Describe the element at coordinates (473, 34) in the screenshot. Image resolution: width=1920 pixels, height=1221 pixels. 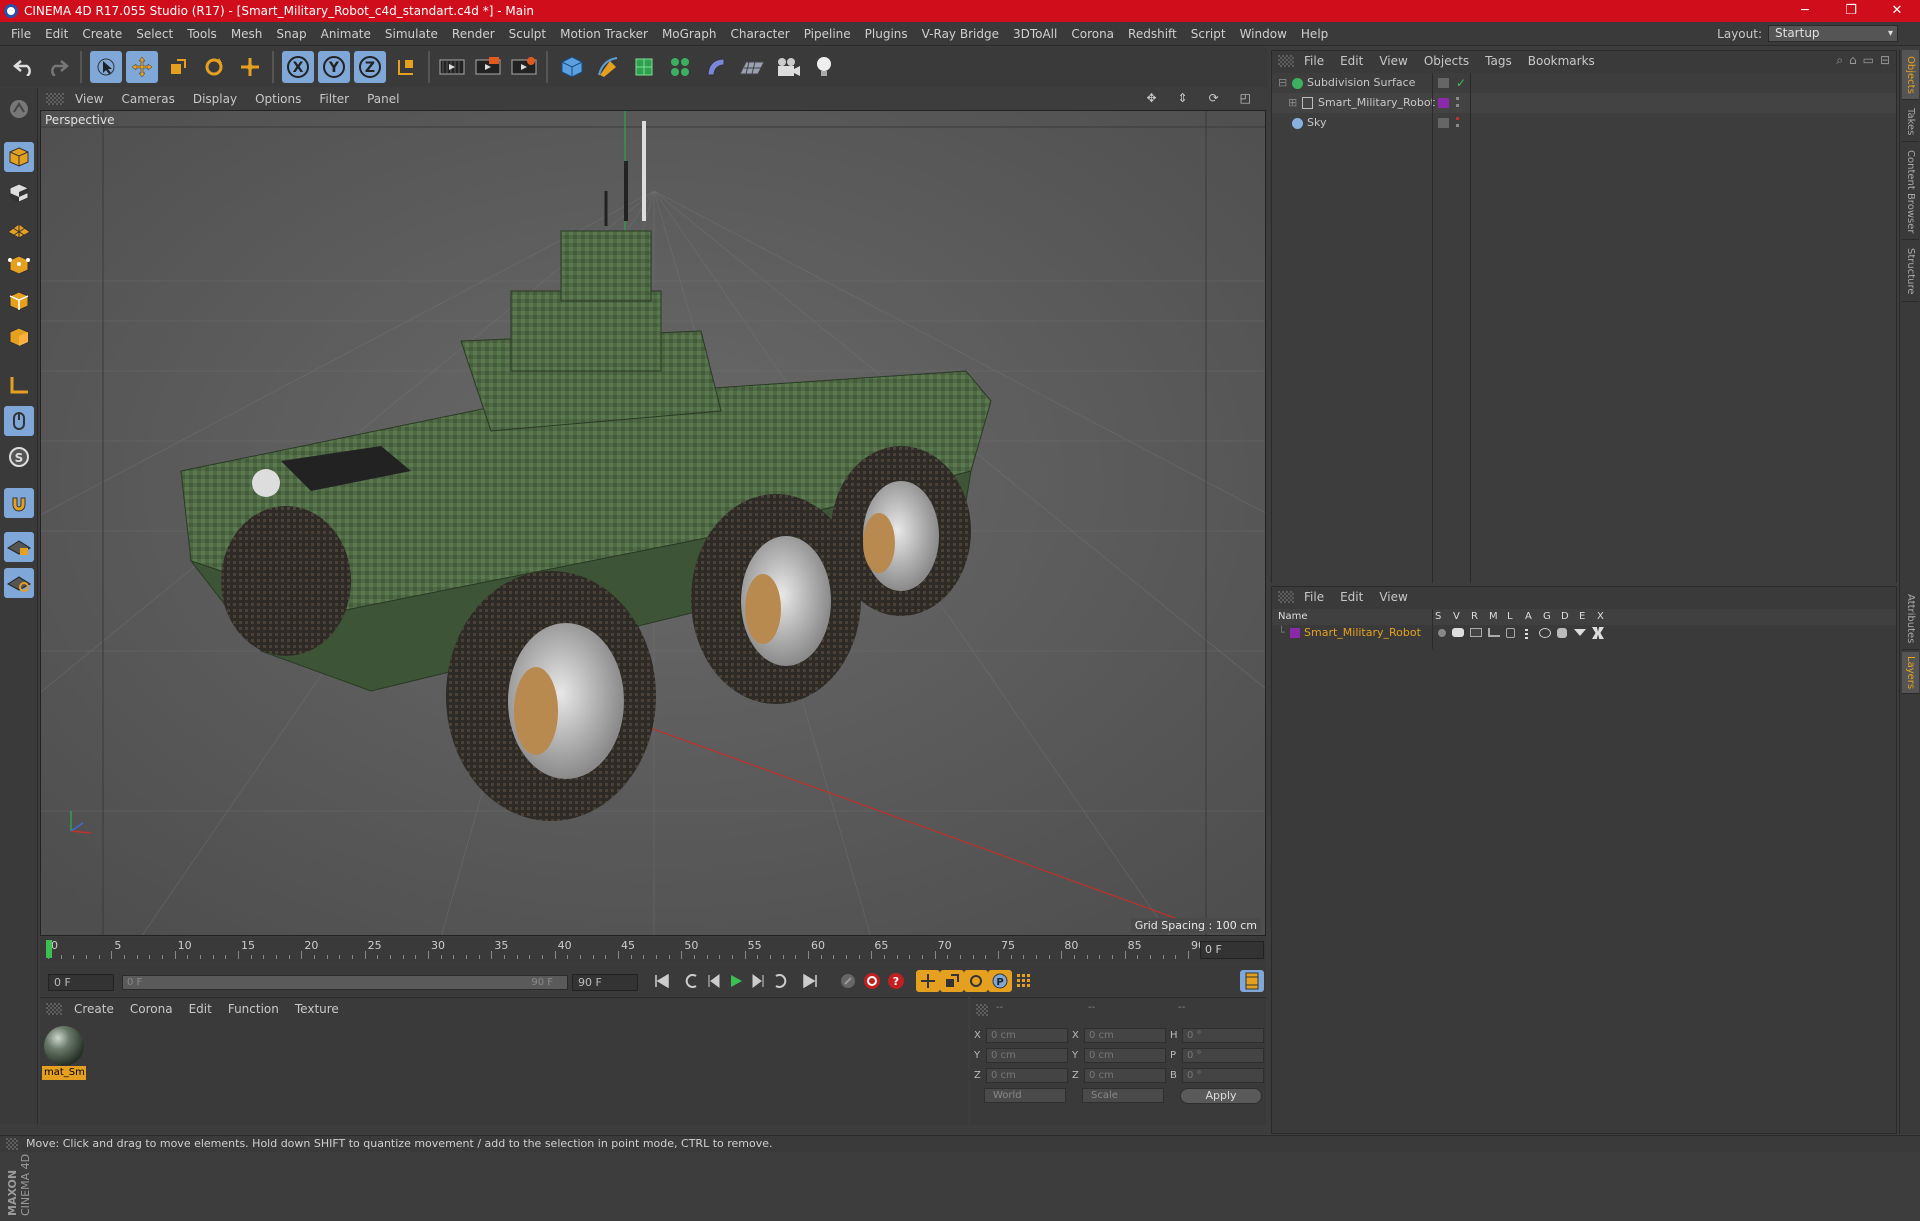
I see `menu-render: Render` at that location.